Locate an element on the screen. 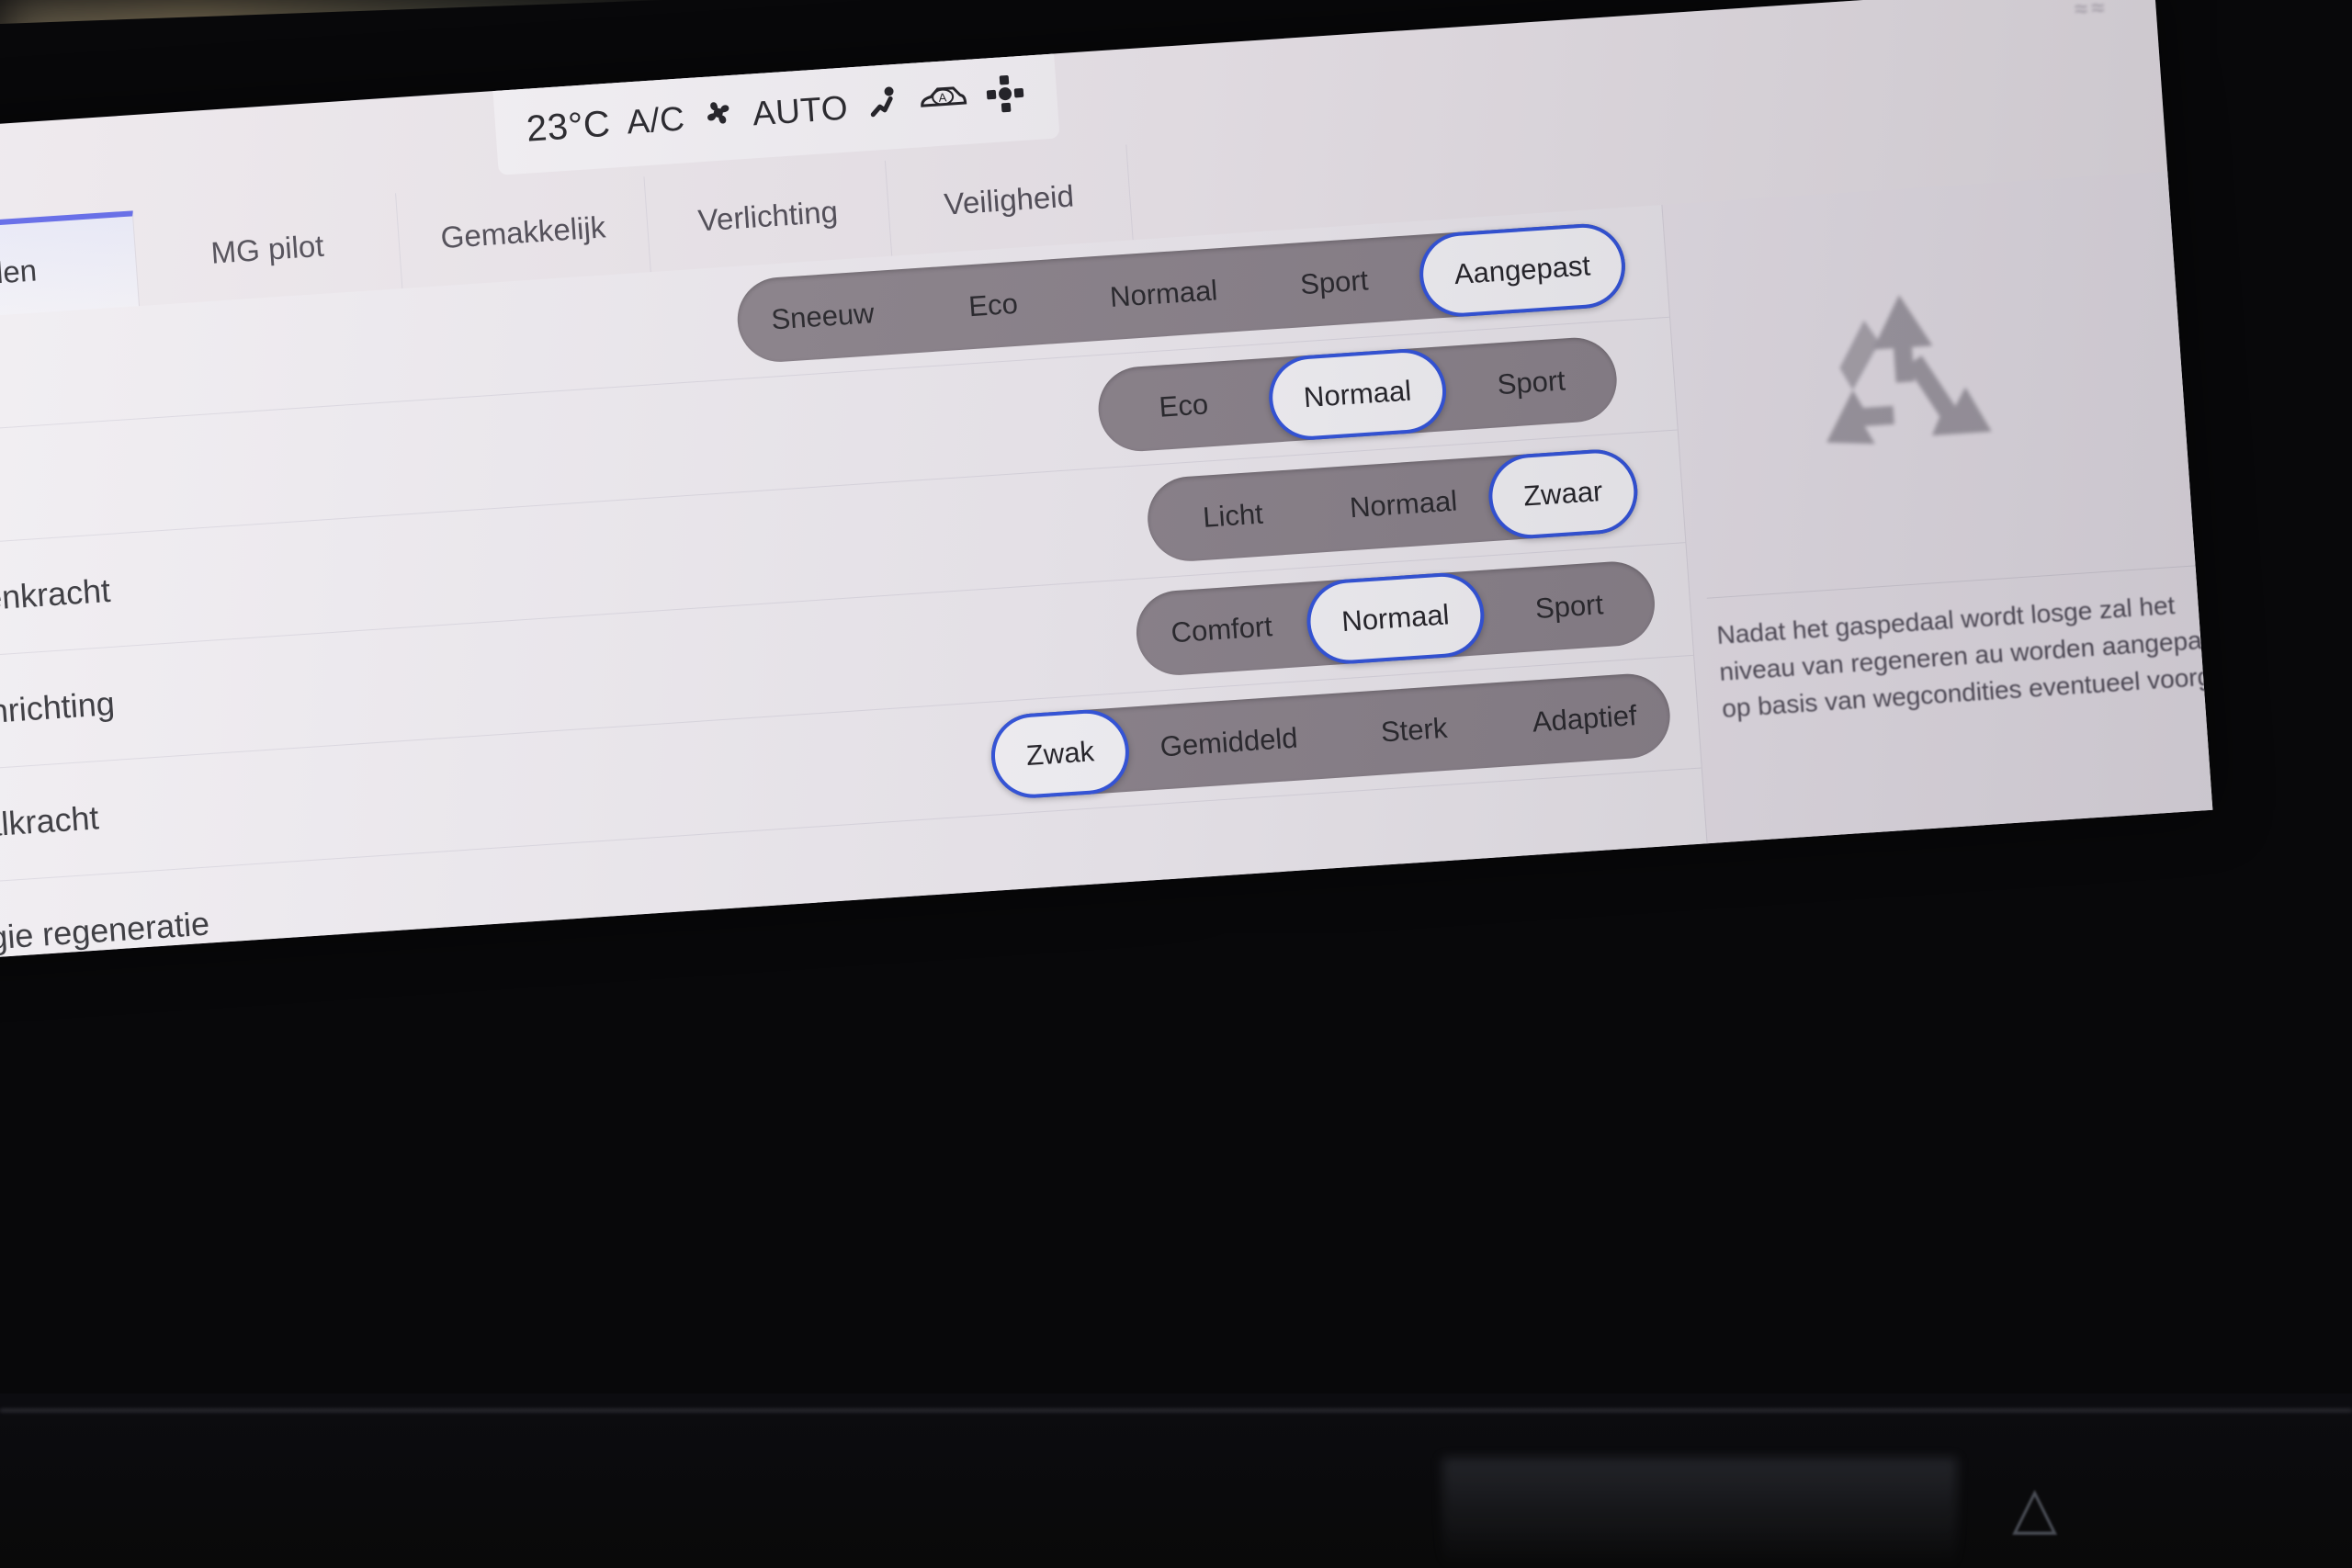  segment-option: Sneeuw is located at coordinates (822, 317).